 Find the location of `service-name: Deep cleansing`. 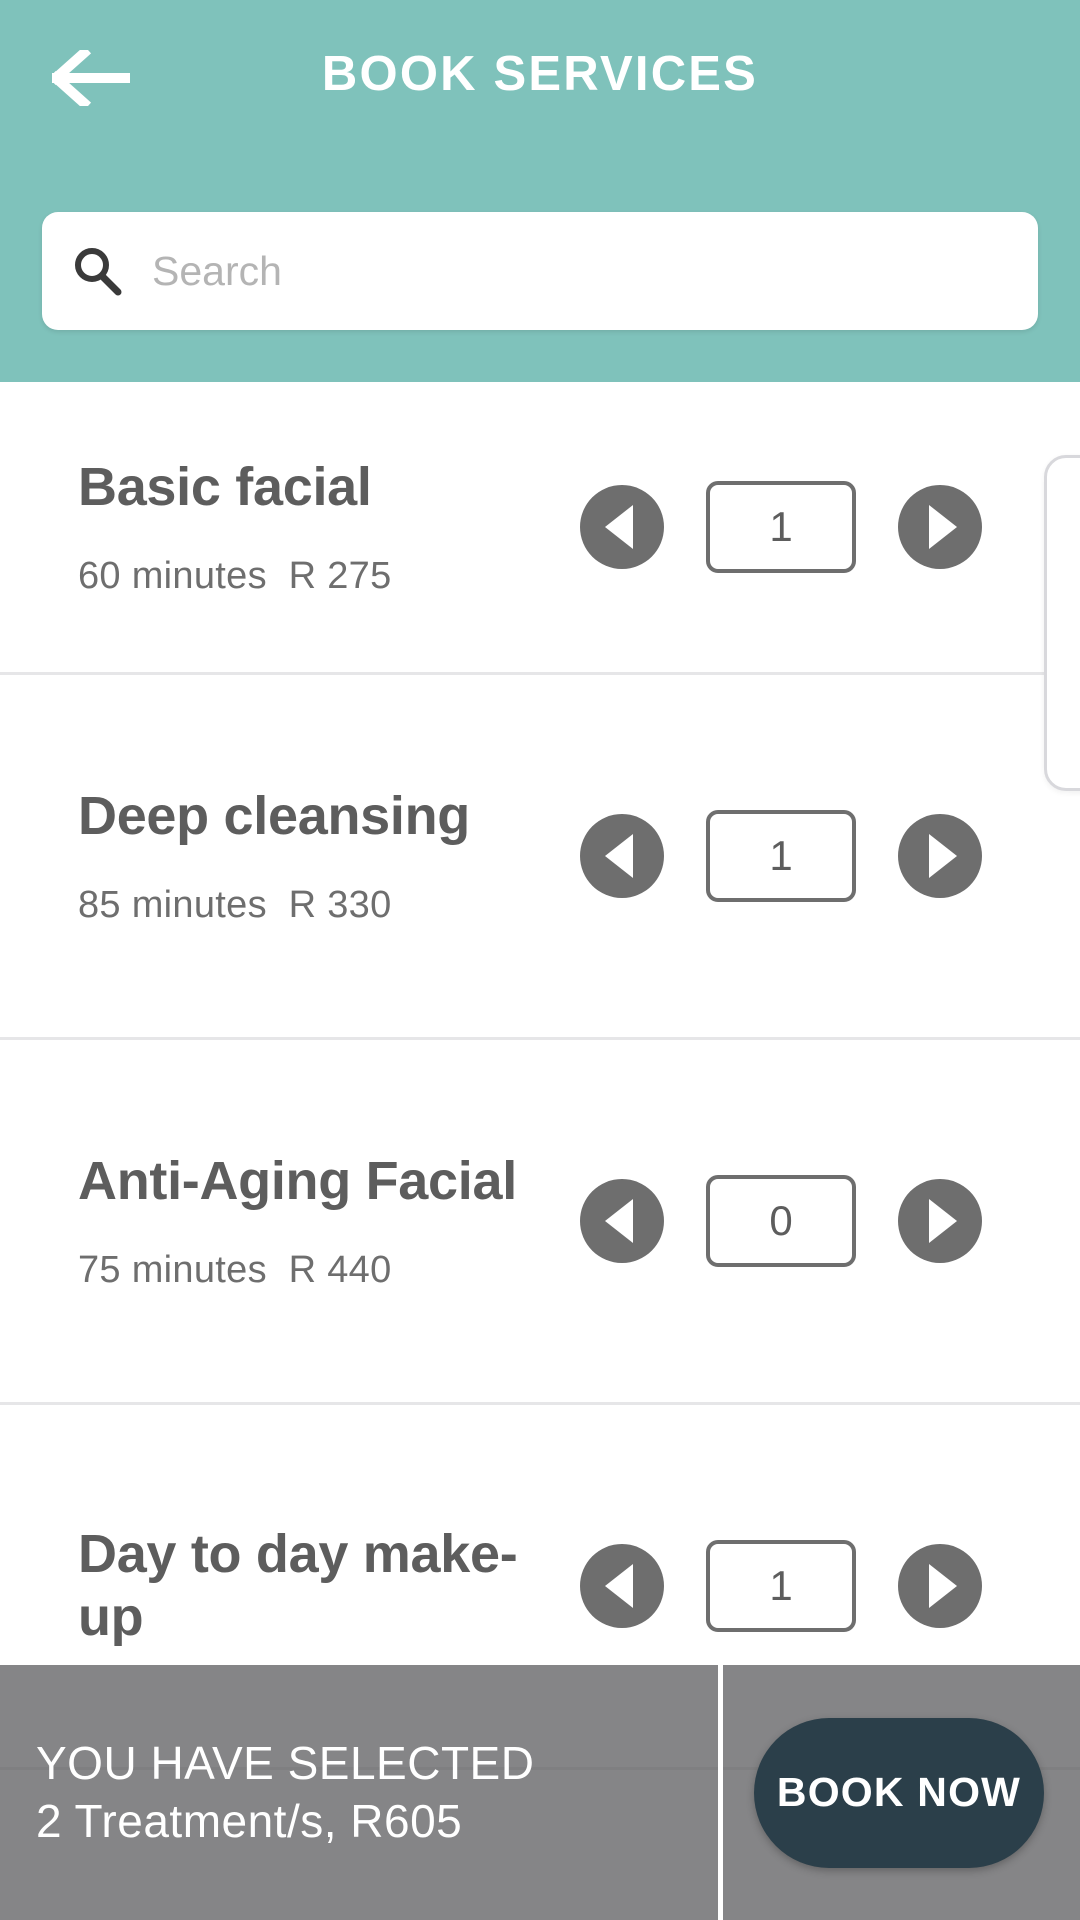

service-name: Deep cleansing is located at coordinates (274, 816).